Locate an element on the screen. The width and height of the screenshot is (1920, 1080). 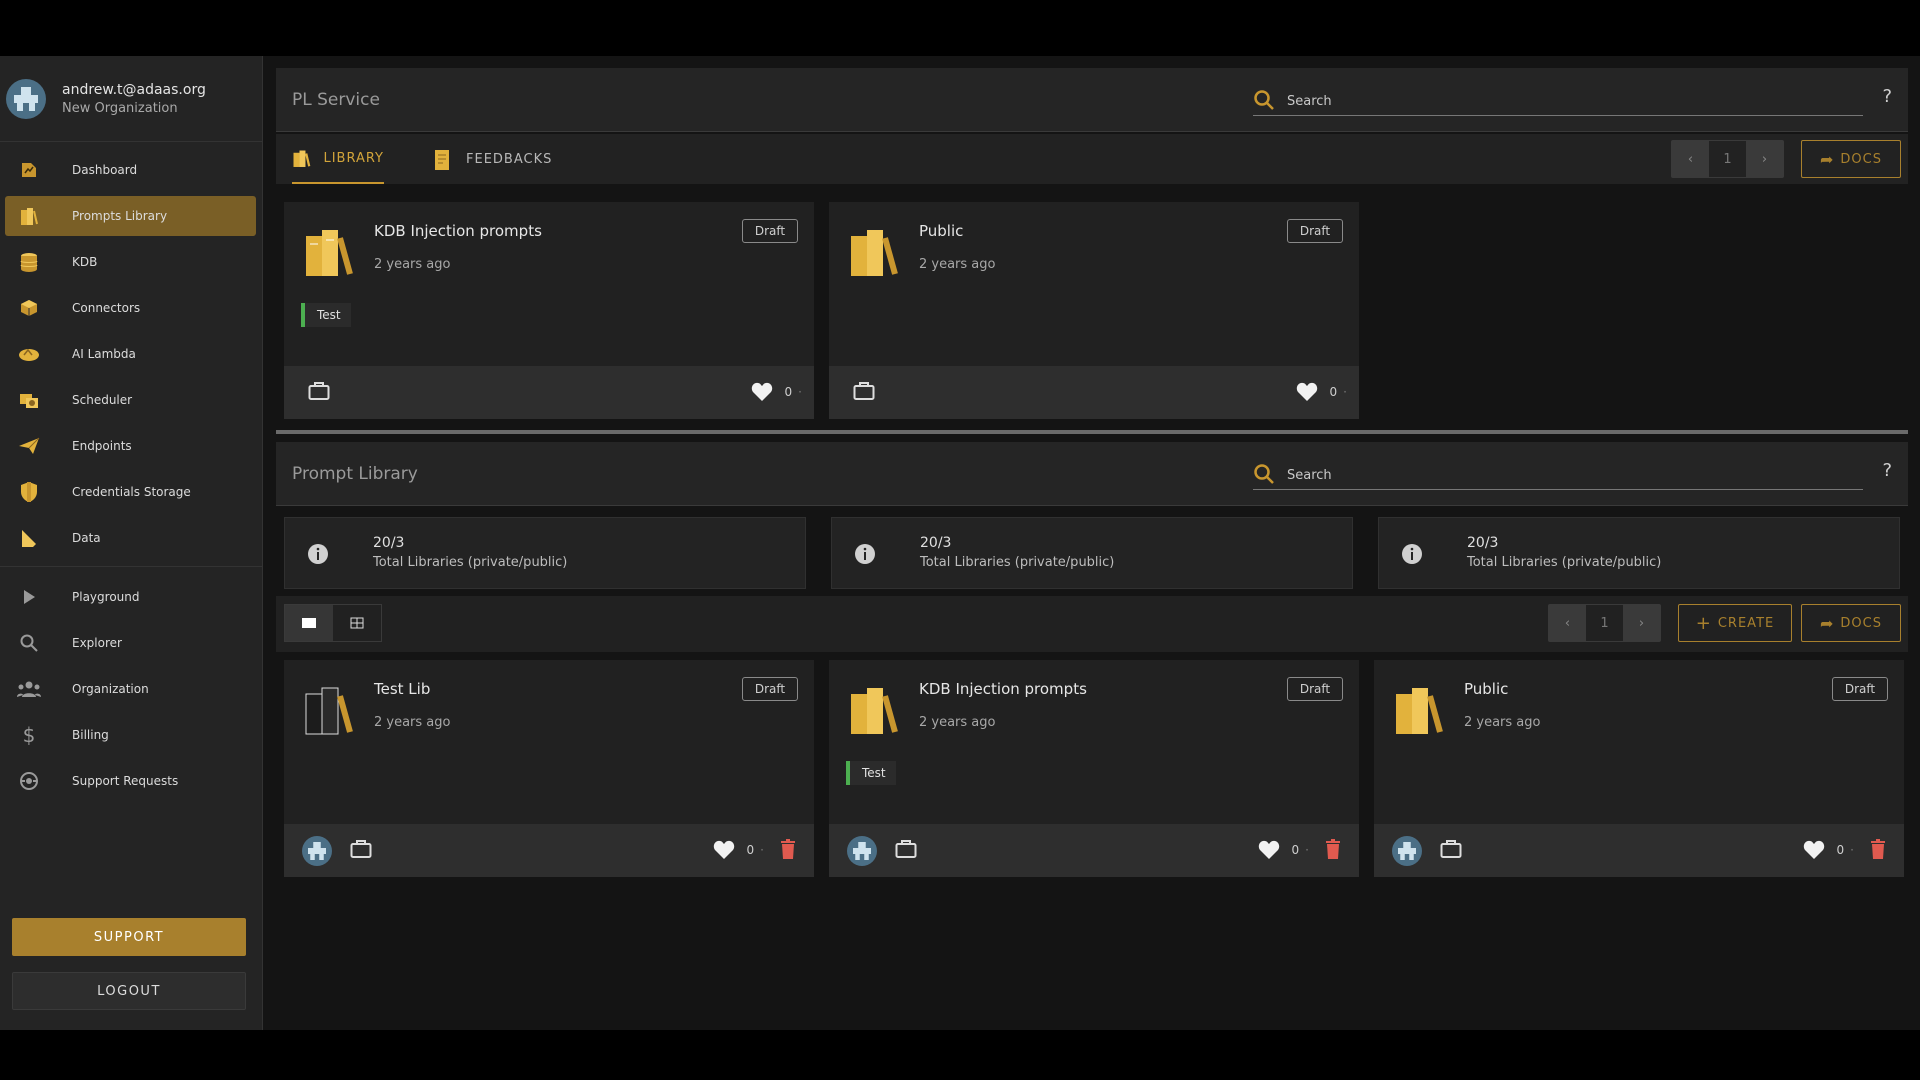
library-card: Test Lib 2 years ago Draft 0 · is located at coordinates (549, 768).